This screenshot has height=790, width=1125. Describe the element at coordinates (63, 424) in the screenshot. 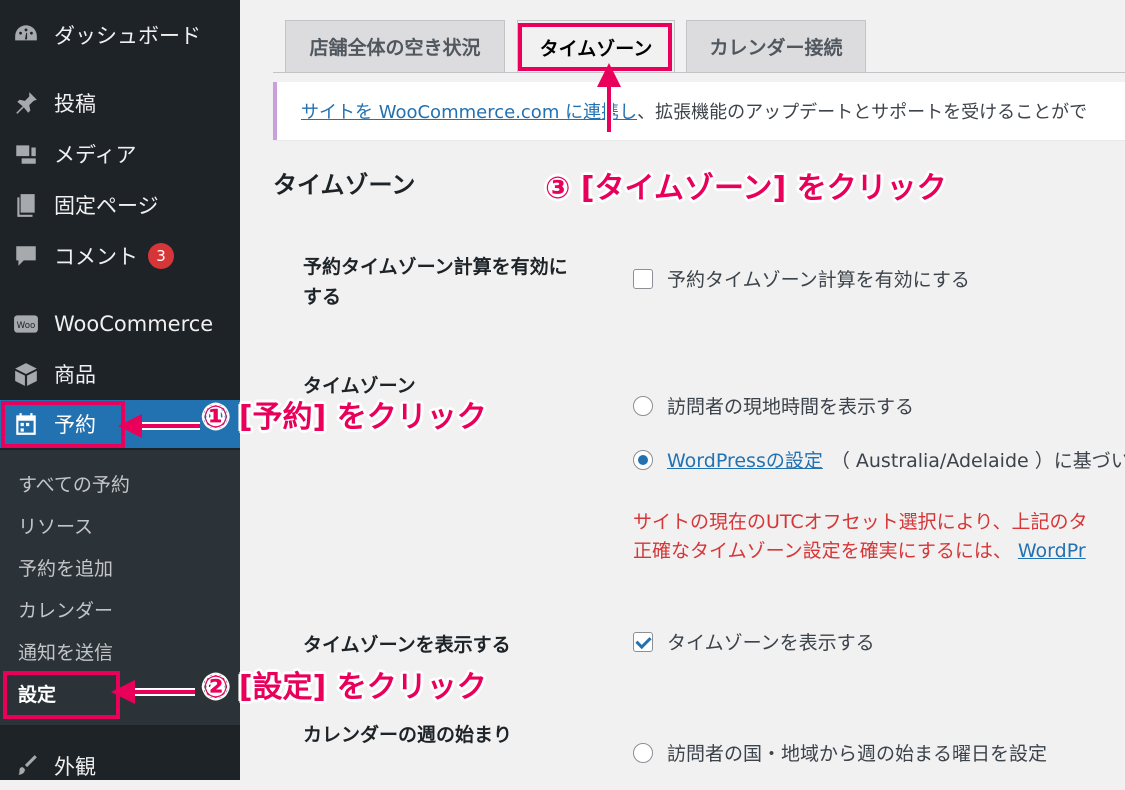

I see `highlight-bookings-menu` at that location.